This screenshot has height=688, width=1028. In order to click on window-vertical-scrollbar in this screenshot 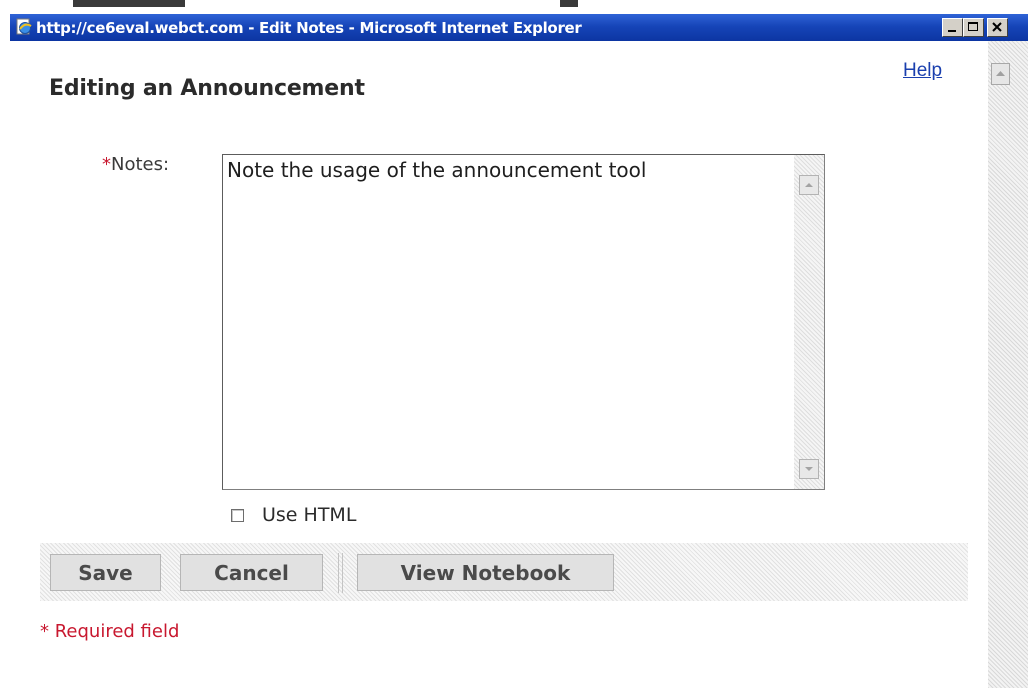, I will do `click(1008, 364)`.